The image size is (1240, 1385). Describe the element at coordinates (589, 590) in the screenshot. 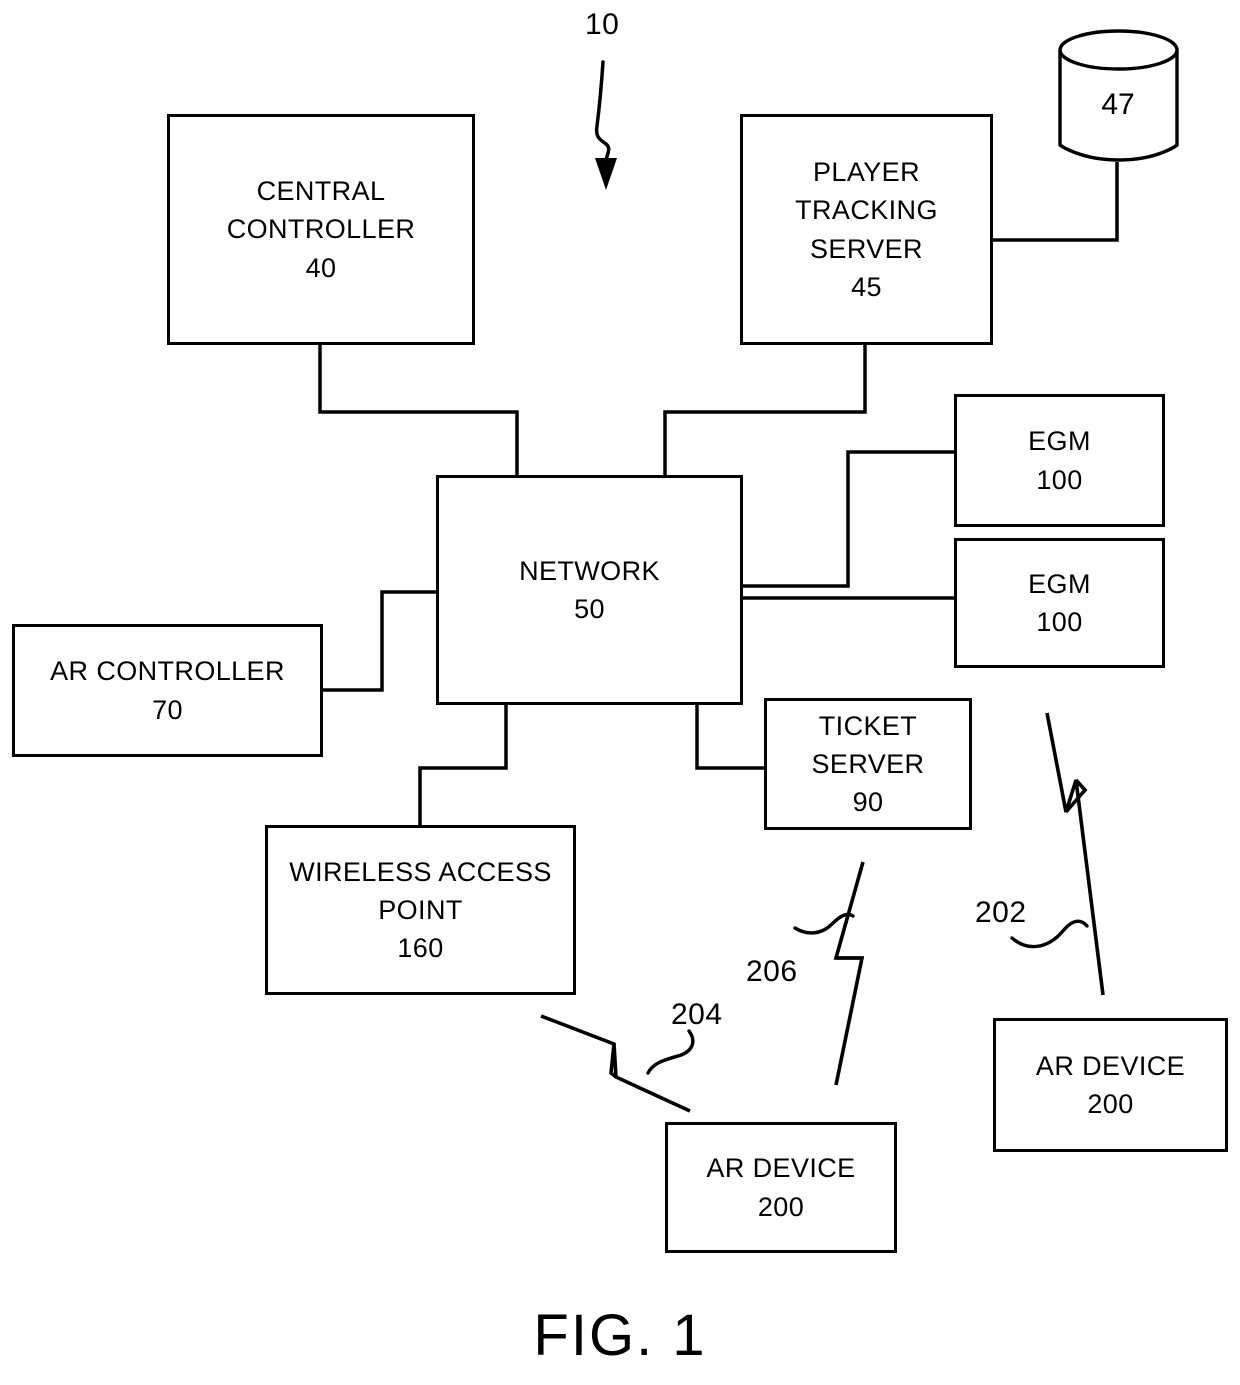

I see `network-box: NETWORK 50` at that location.